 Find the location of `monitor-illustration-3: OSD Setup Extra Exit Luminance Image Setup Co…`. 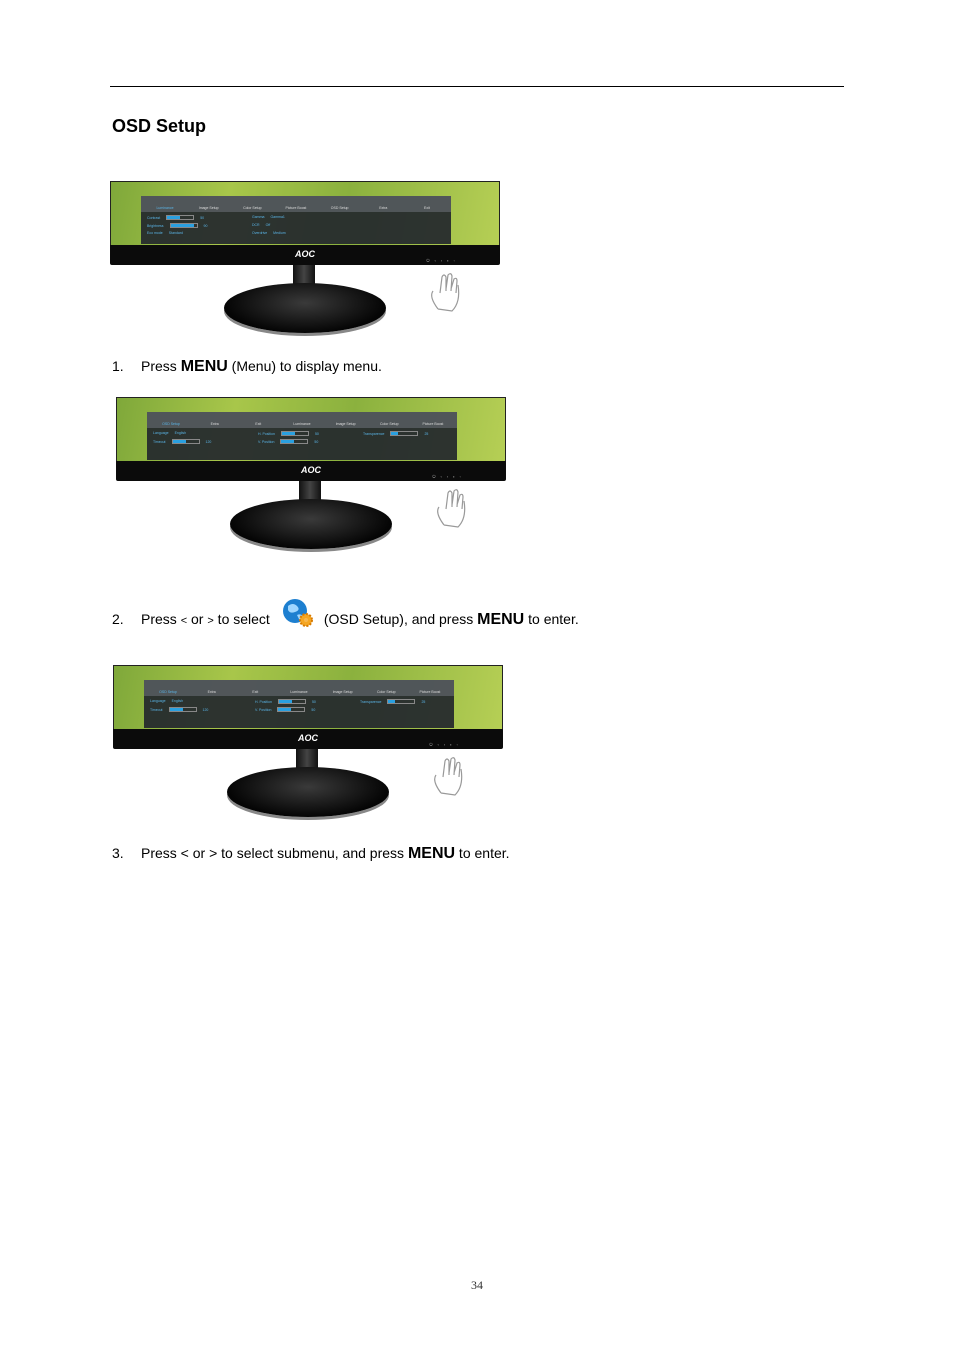

monitor-illustration-3: OSD Setup Extra Exit Luminance Image Setup Co… is located at coordinates (308, 745).